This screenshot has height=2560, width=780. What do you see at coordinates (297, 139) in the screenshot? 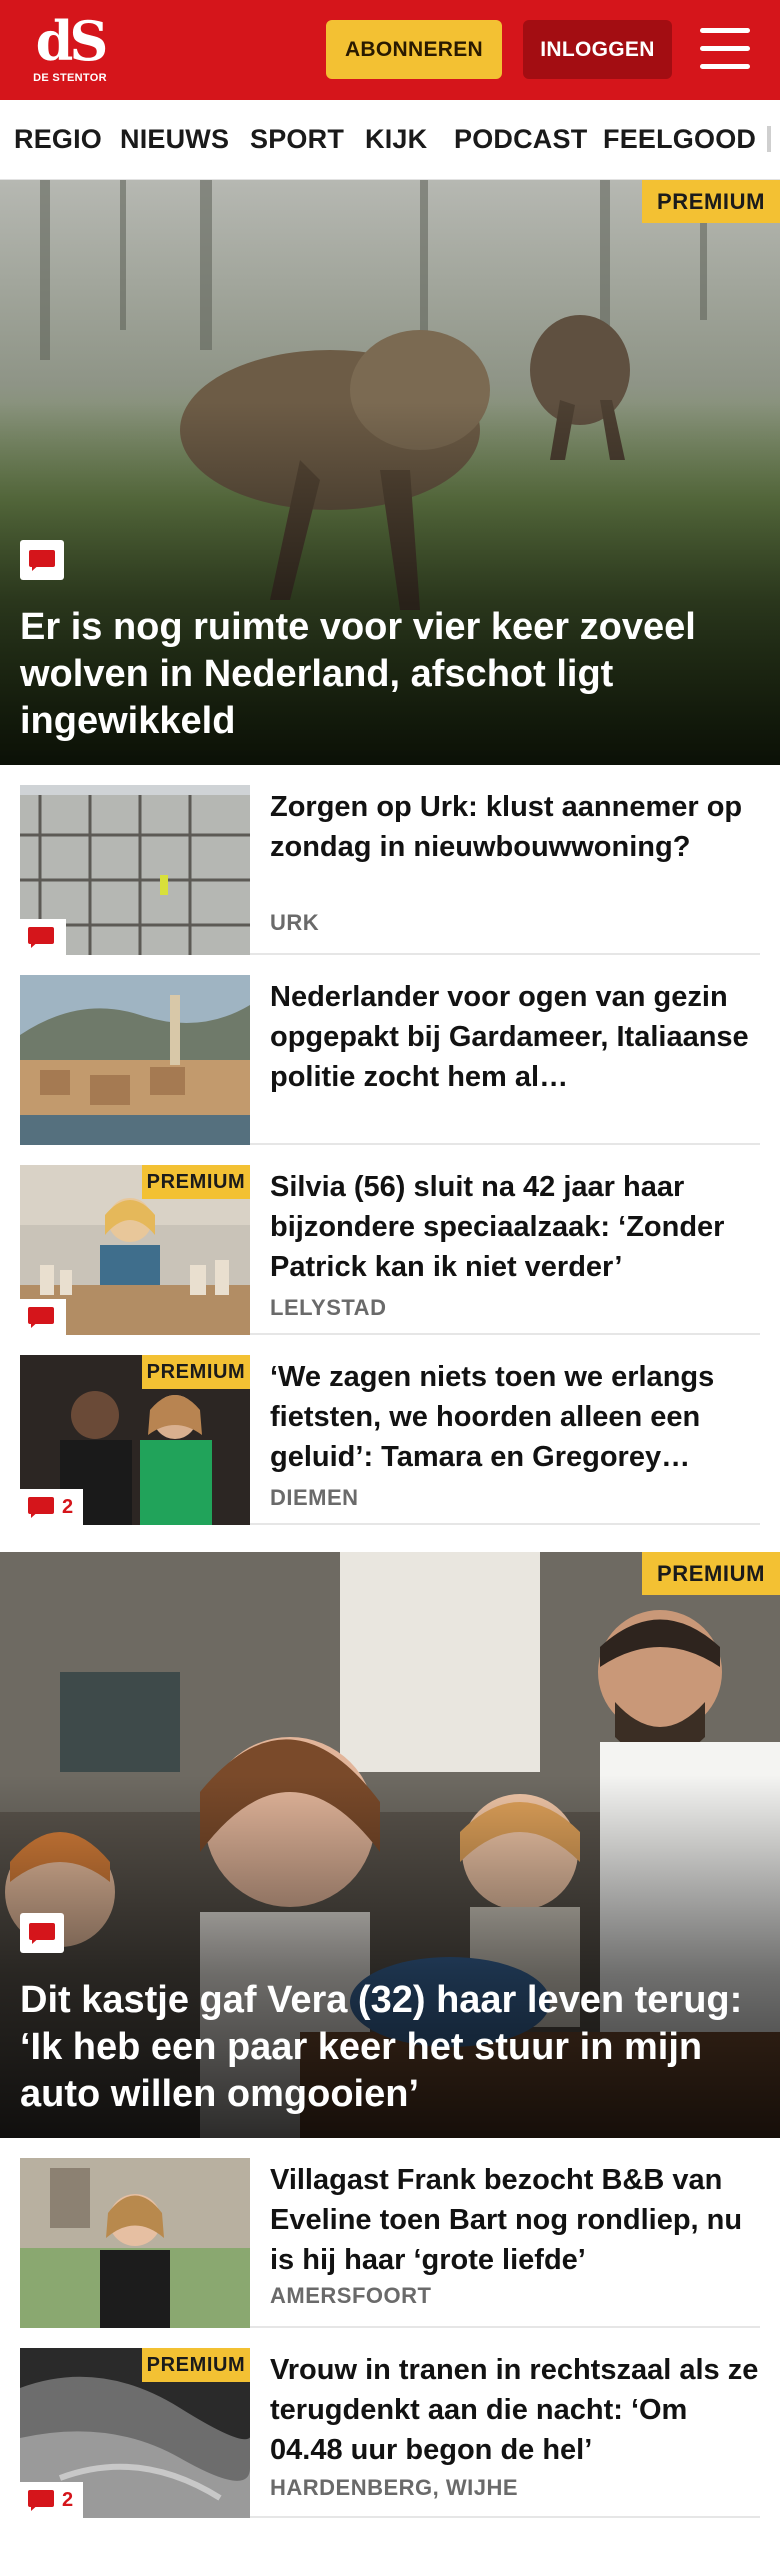
I see `nav-item-sport: SPORT` at bounding box center [297, 139].